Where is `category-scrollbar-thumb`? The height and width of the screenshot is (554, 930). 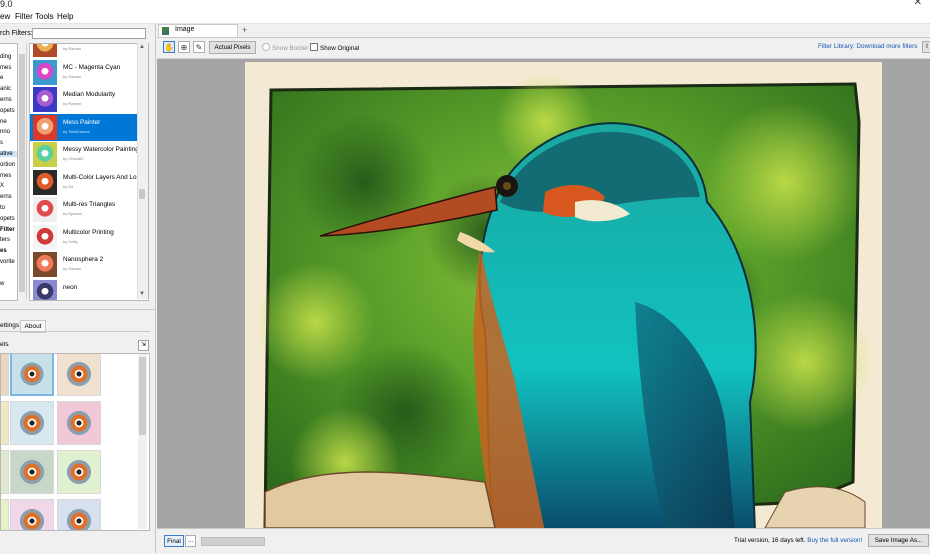 category-scrollbar-thumb is located at coordinates (22, 173).